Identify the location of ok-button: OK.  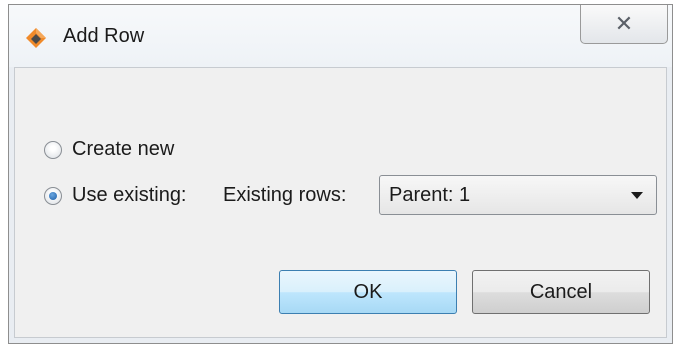
(368, 292).